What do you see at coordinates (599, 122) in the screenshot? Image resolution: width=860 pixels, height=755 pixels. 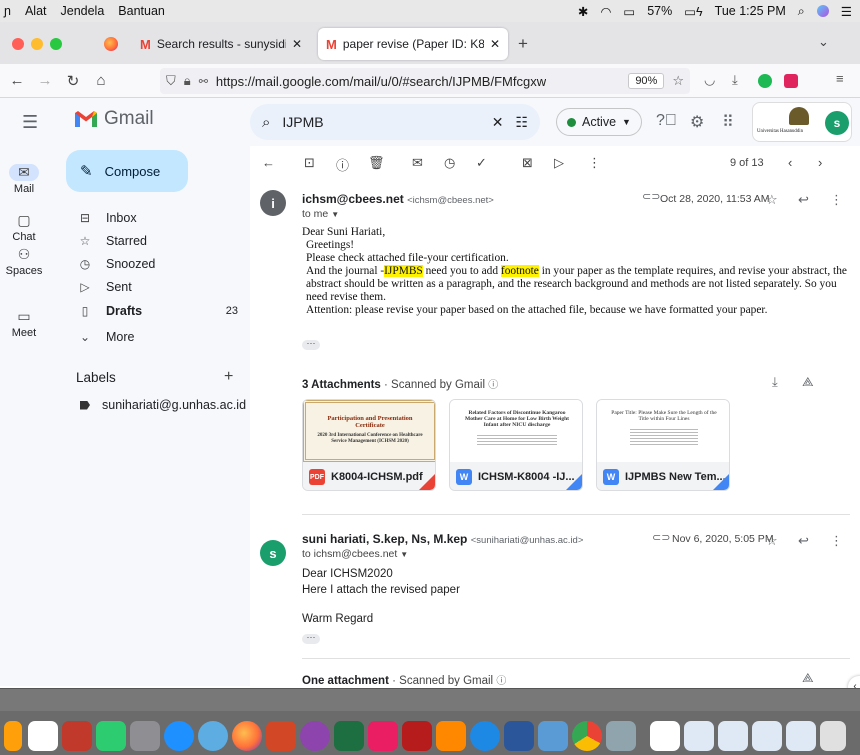 I see `status-dropdown: Active ▼` at bounding box center [599, 122].